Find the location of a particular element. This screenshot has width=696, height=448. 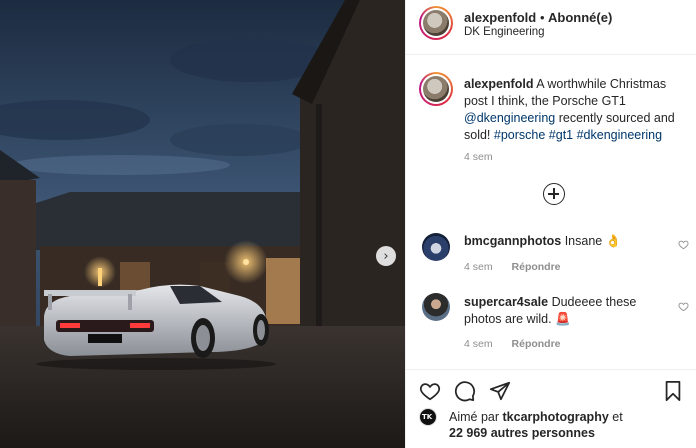

caption-timestamp: 4 sem is located at coordinates (478, 157).